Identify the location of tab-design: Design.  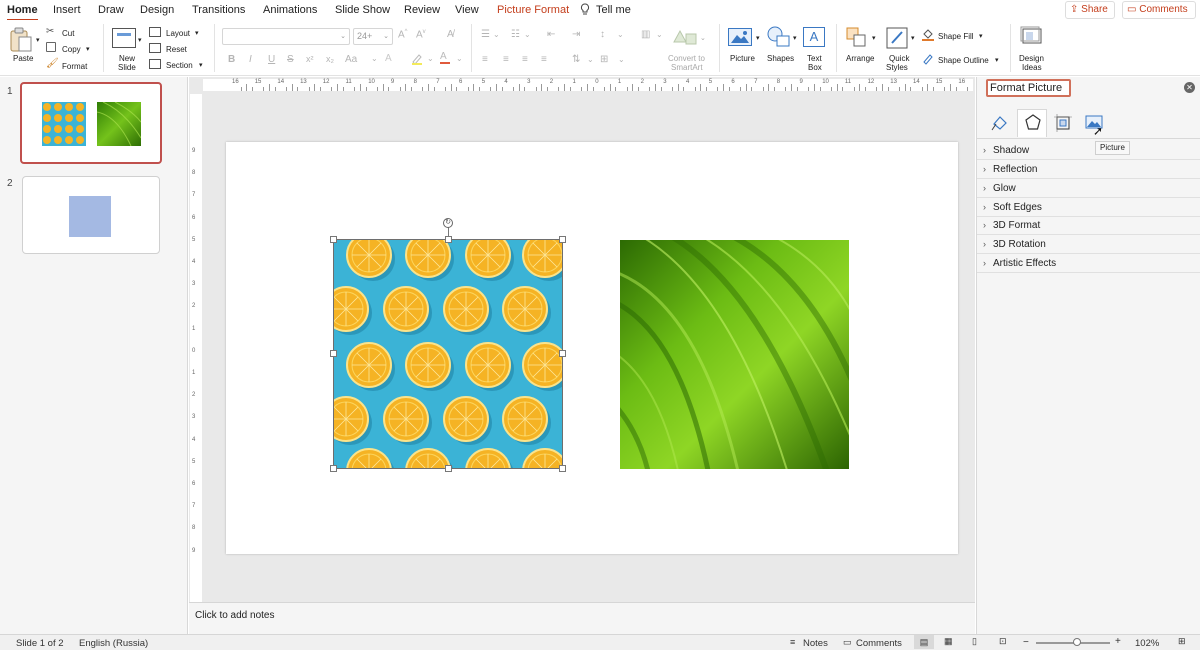
(157, 10).